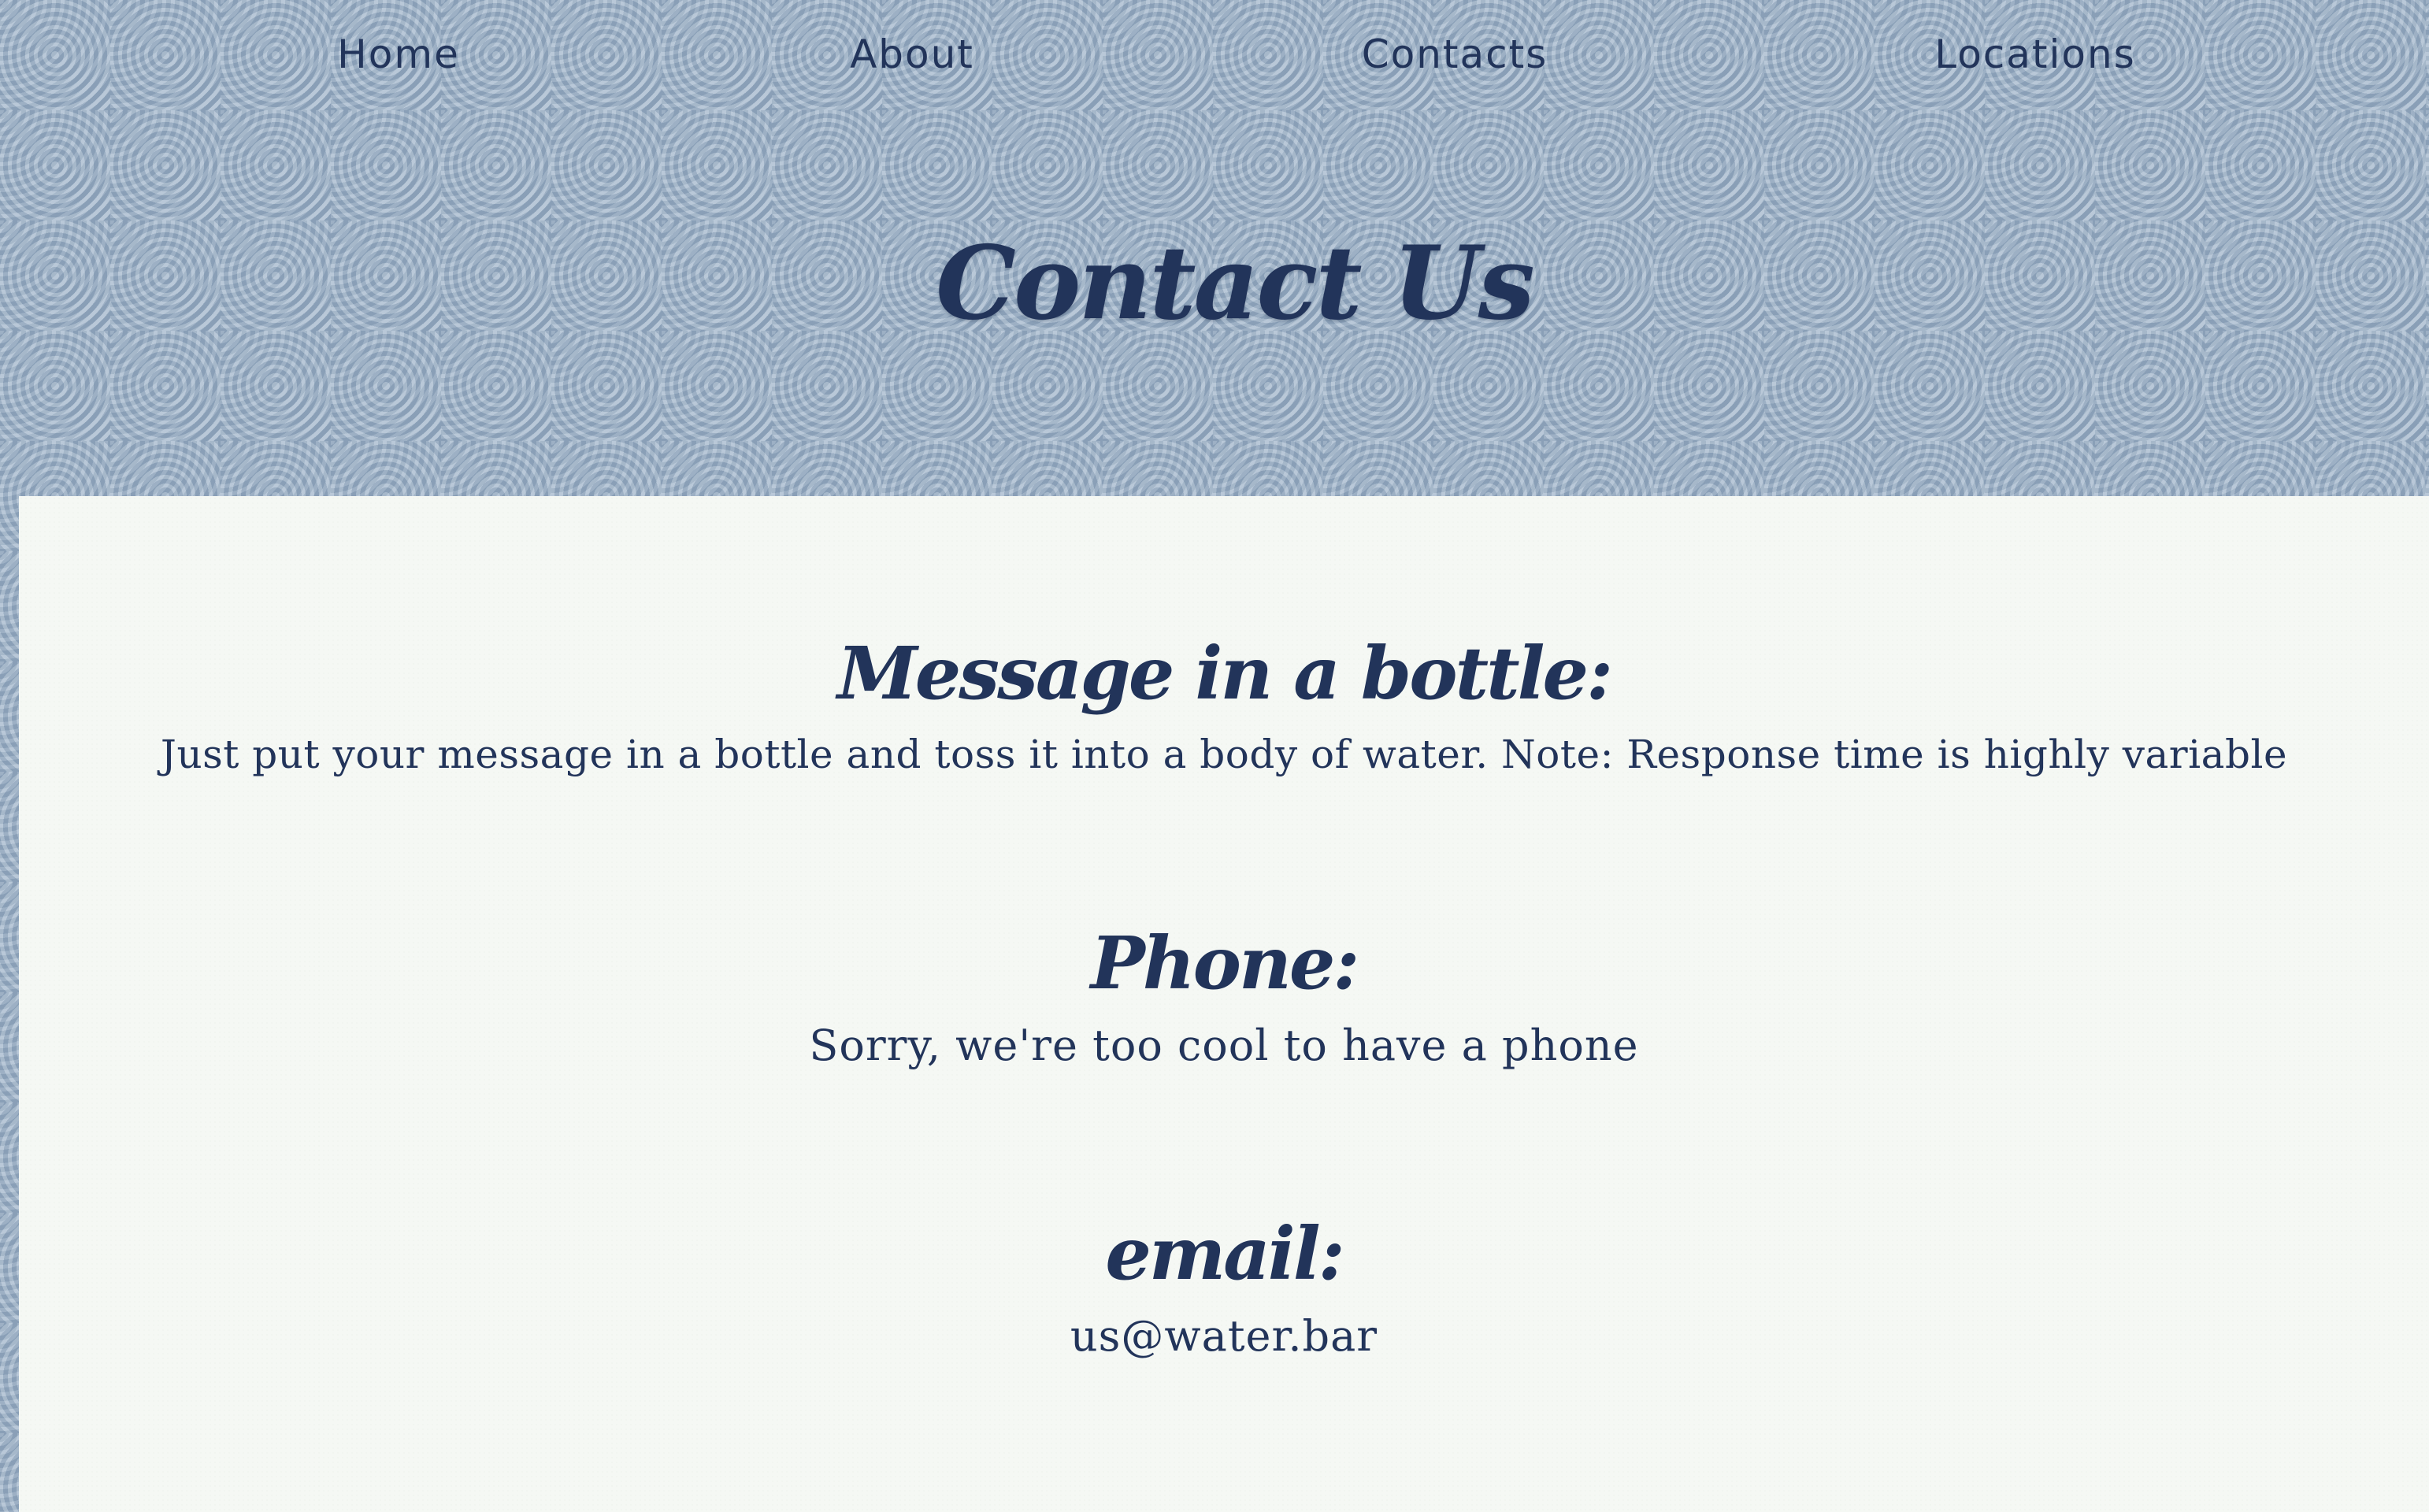  I want to click on phone-text: Sorry, we're too cool to have a phone, so click(1224, 1046).